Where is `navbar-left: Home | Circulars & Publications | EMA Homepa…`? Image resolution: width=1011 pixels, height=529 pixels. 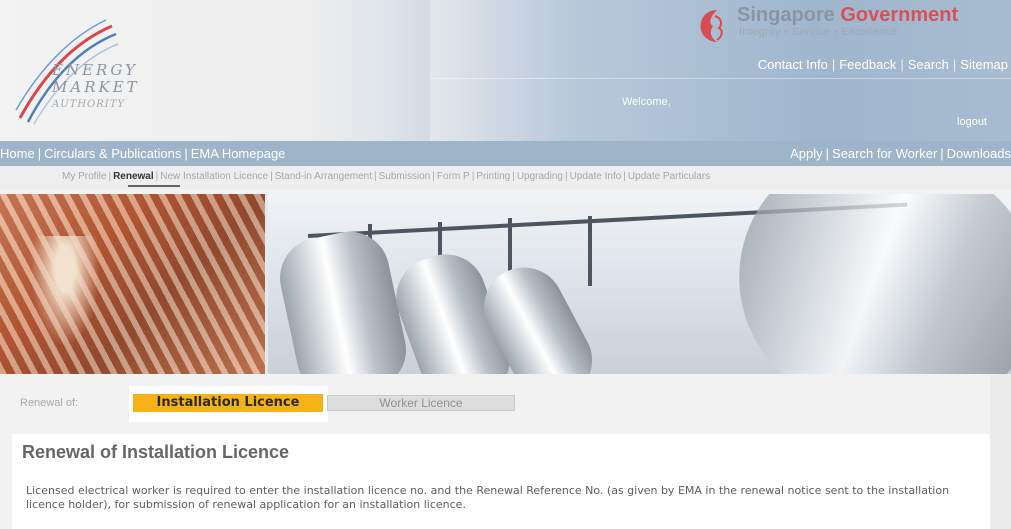 navbar-left: Home | Circulars & Publications | EMA Homepa… is located at coordinates (143, 153).